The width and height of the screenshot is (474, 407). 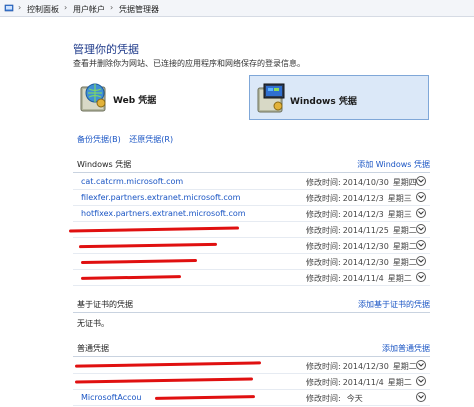 I want to click on add-windows-credential-link: 添加 Windows 凭据, so click(x=393, y=164).